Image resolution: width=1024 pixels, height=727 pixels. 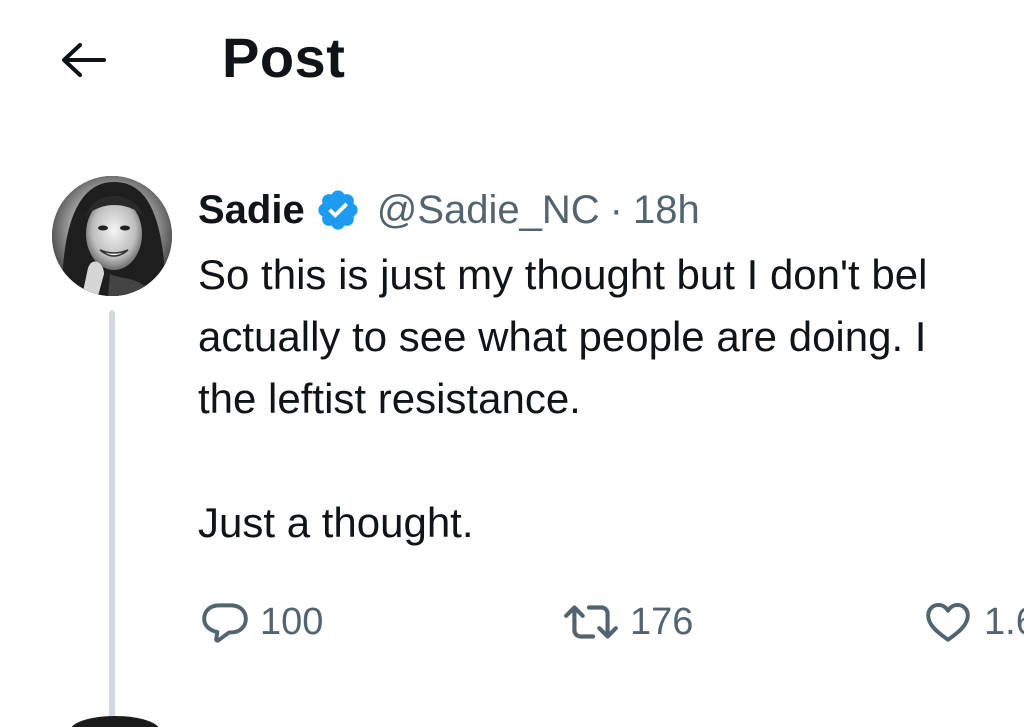 I want to click on page-title: Post, so click(x=284, y=57).